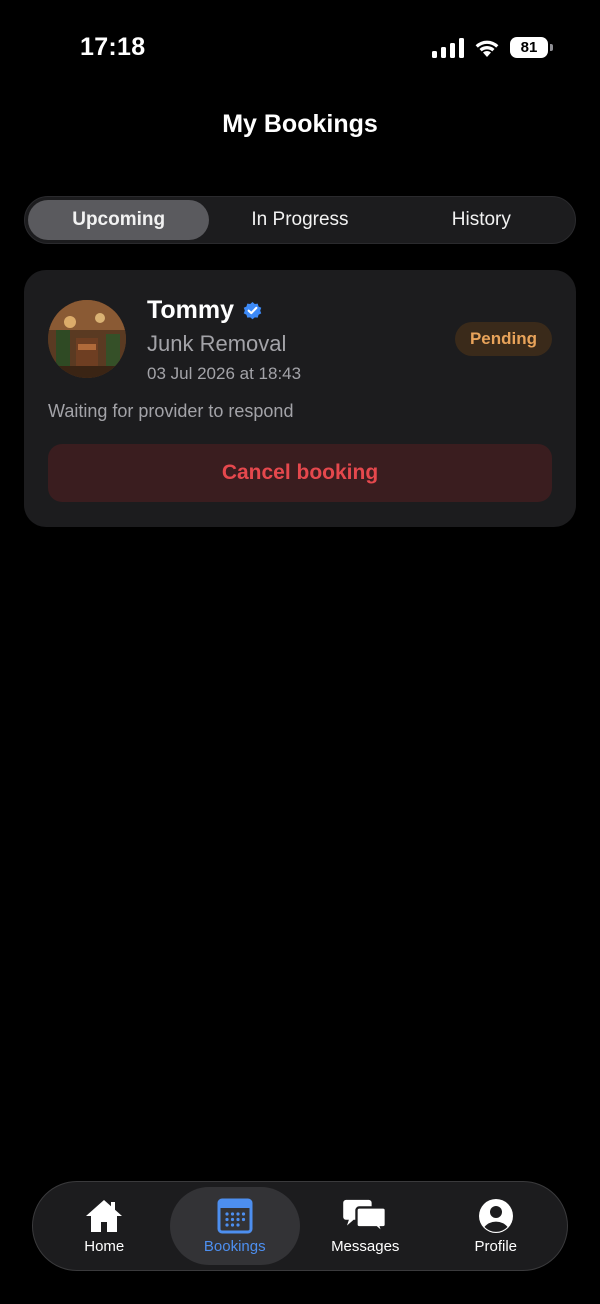  Describe the element at coordinates (448, 47) in the screenshot. I see `cellular-signal-icon` at that location.